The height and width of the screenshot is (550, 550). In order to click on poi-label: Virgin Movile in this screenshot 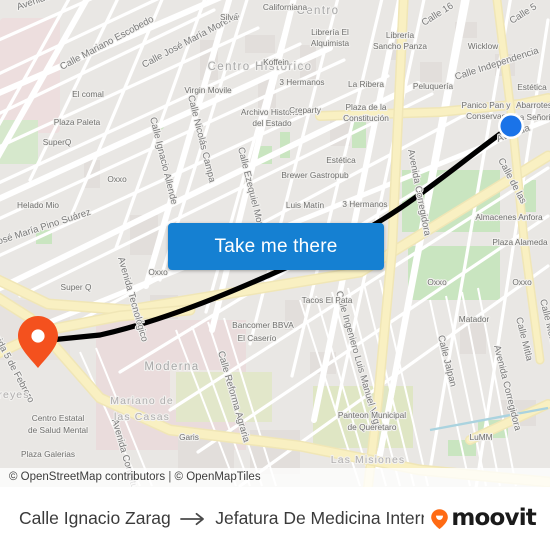, I will do `click(208, 90)`.